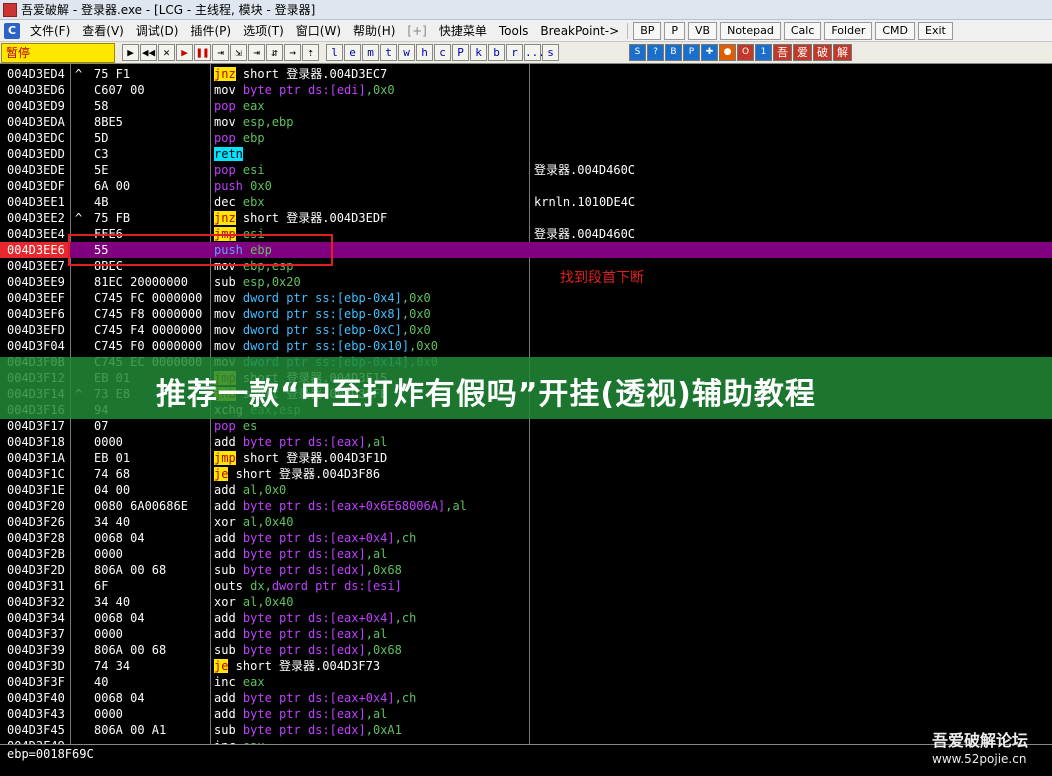 This screenshot has width=1052, height=776. What do you see at coordinates (318, 30) in the screenshot?
I see `menu-item: 窗口(W)` at bounding box center [318, 30].